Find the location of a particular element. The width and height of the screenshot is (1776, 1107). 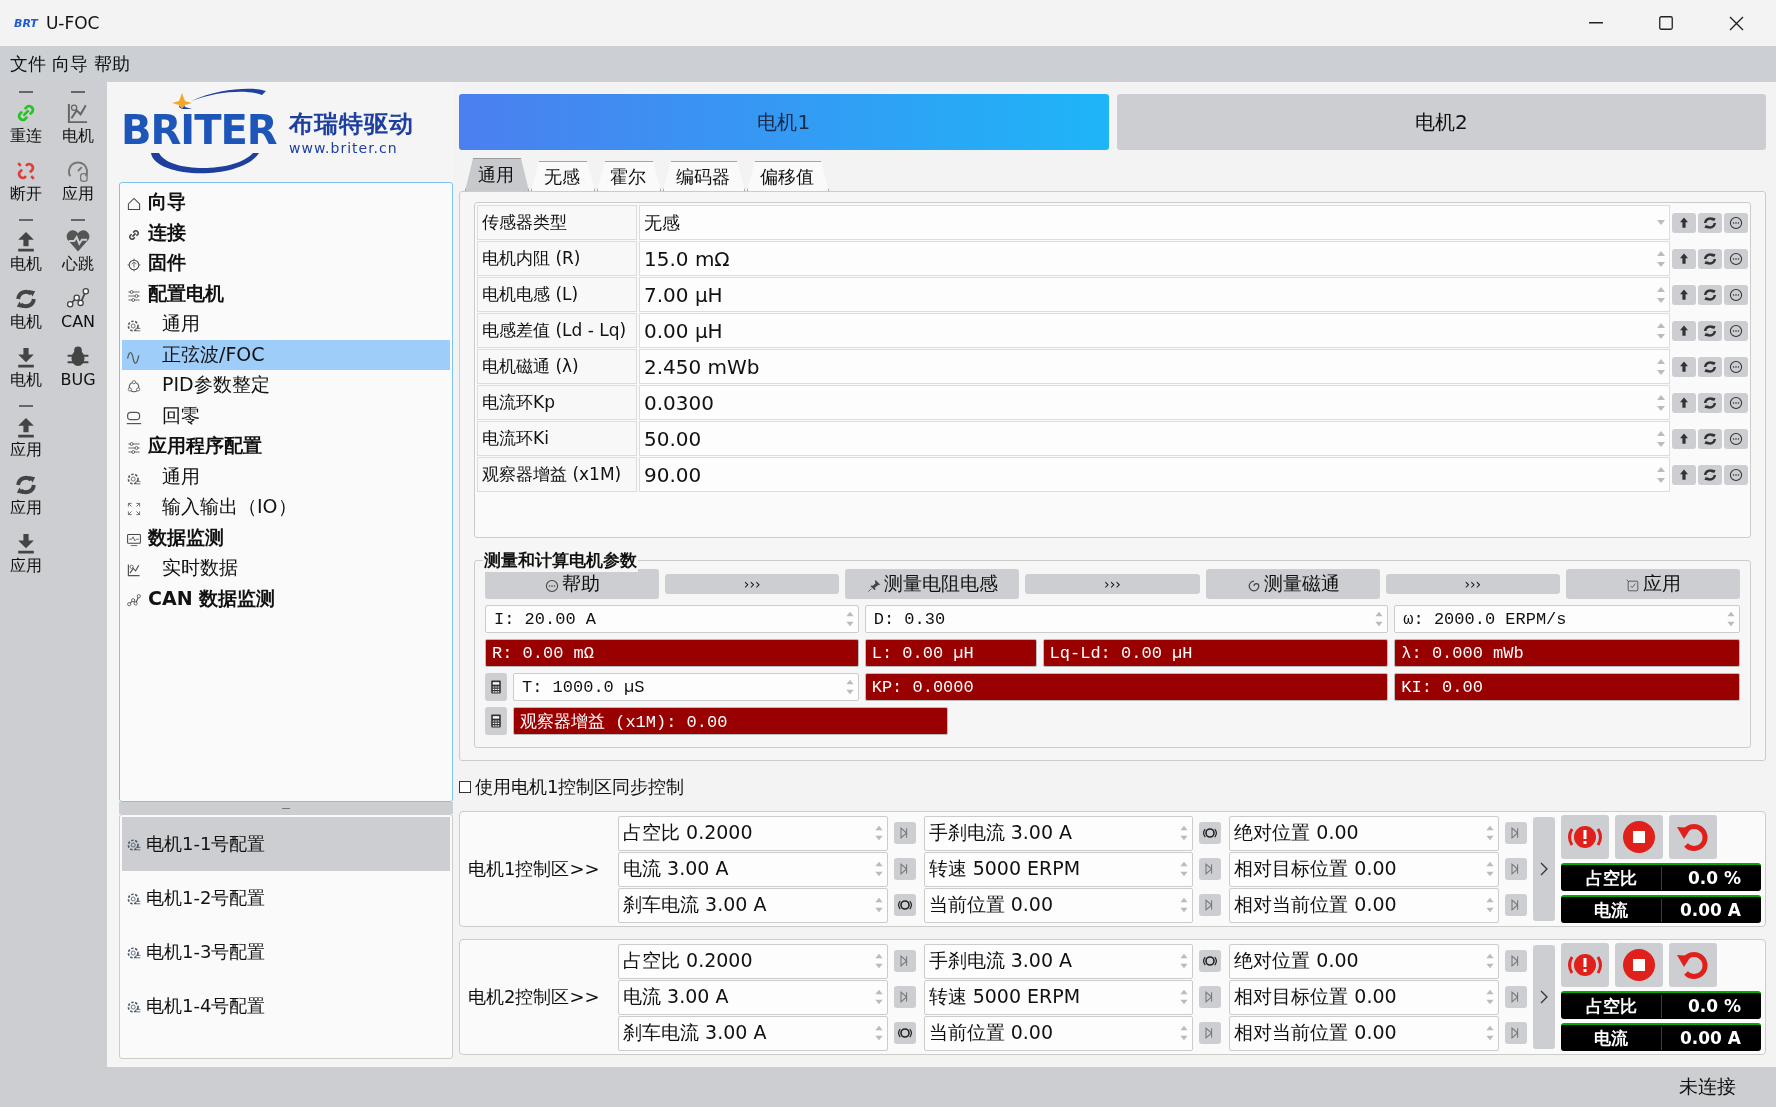

tab: 编码器 is located at coordinates (704, 176).